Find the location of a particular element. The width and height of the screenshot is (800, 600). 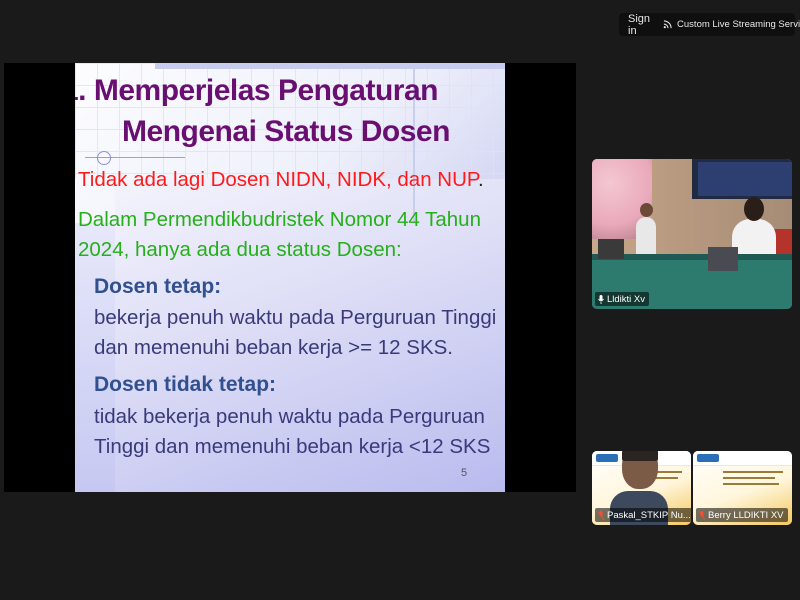

slide-page-number: 5 is located at coordinates (464, 473).